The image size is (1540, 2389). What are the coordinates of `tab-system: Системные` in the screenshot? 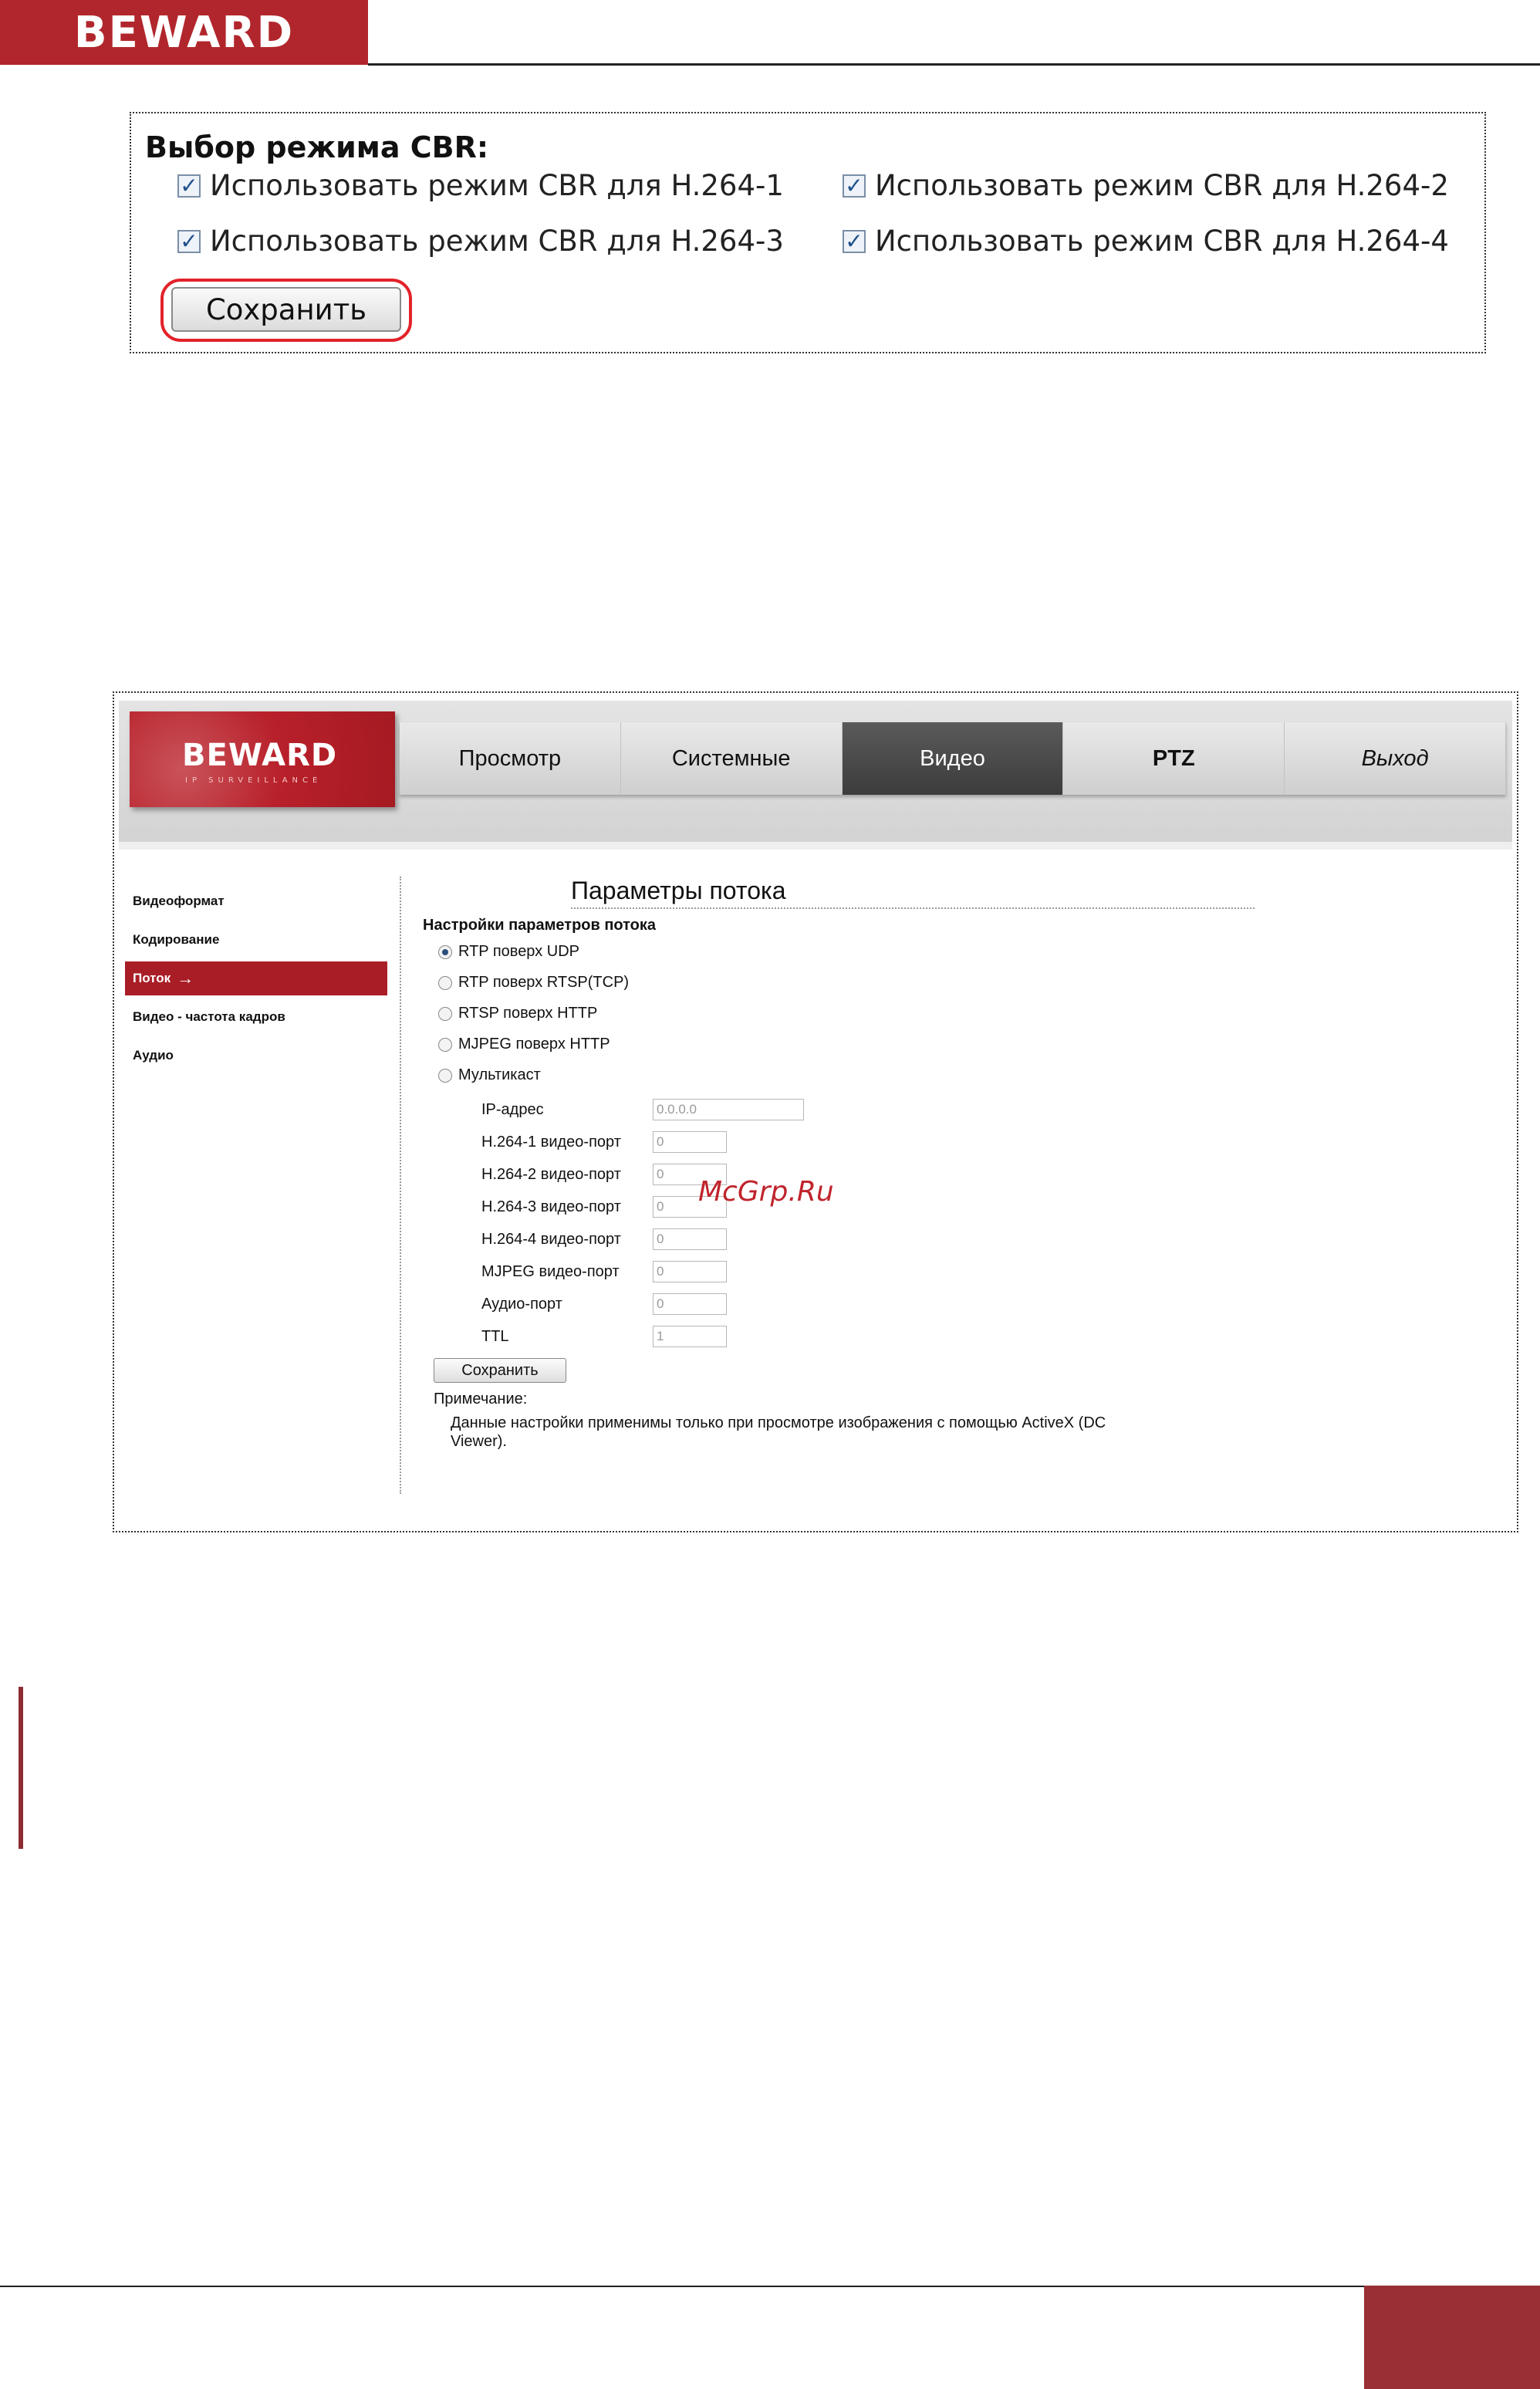 It's located at (732, 758).